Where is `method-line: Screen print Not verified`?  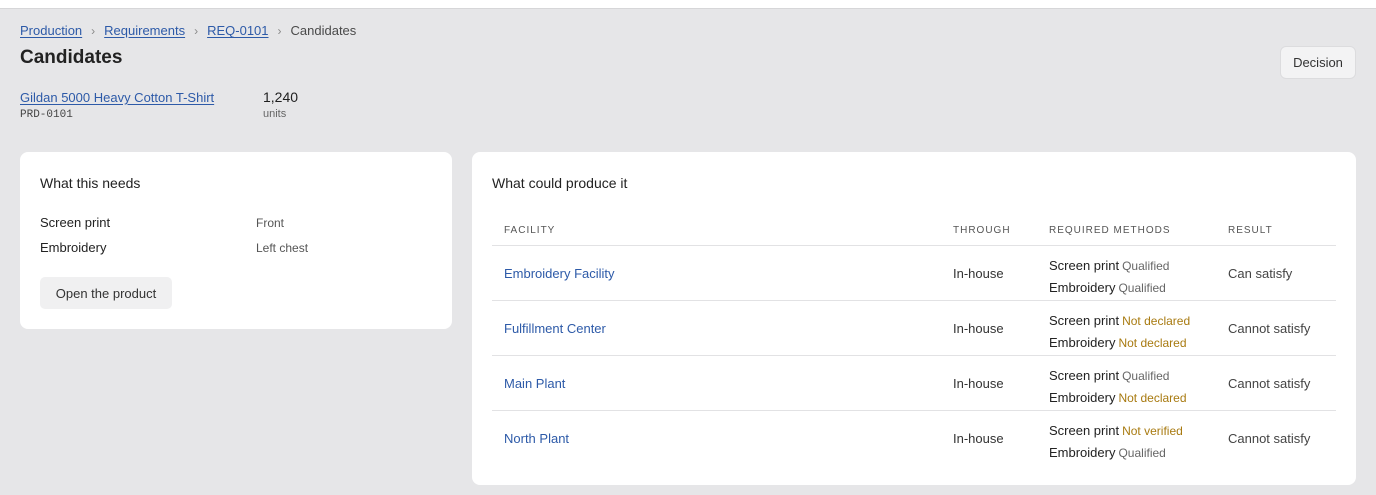
method-line: Screen print Not verified is located at coordinates (1116, 431).